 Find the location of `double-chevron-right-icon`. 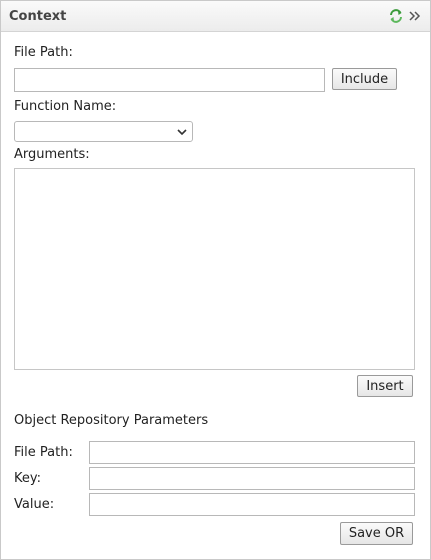

double-chevron-right-icon is located at coordinates (415, 16).